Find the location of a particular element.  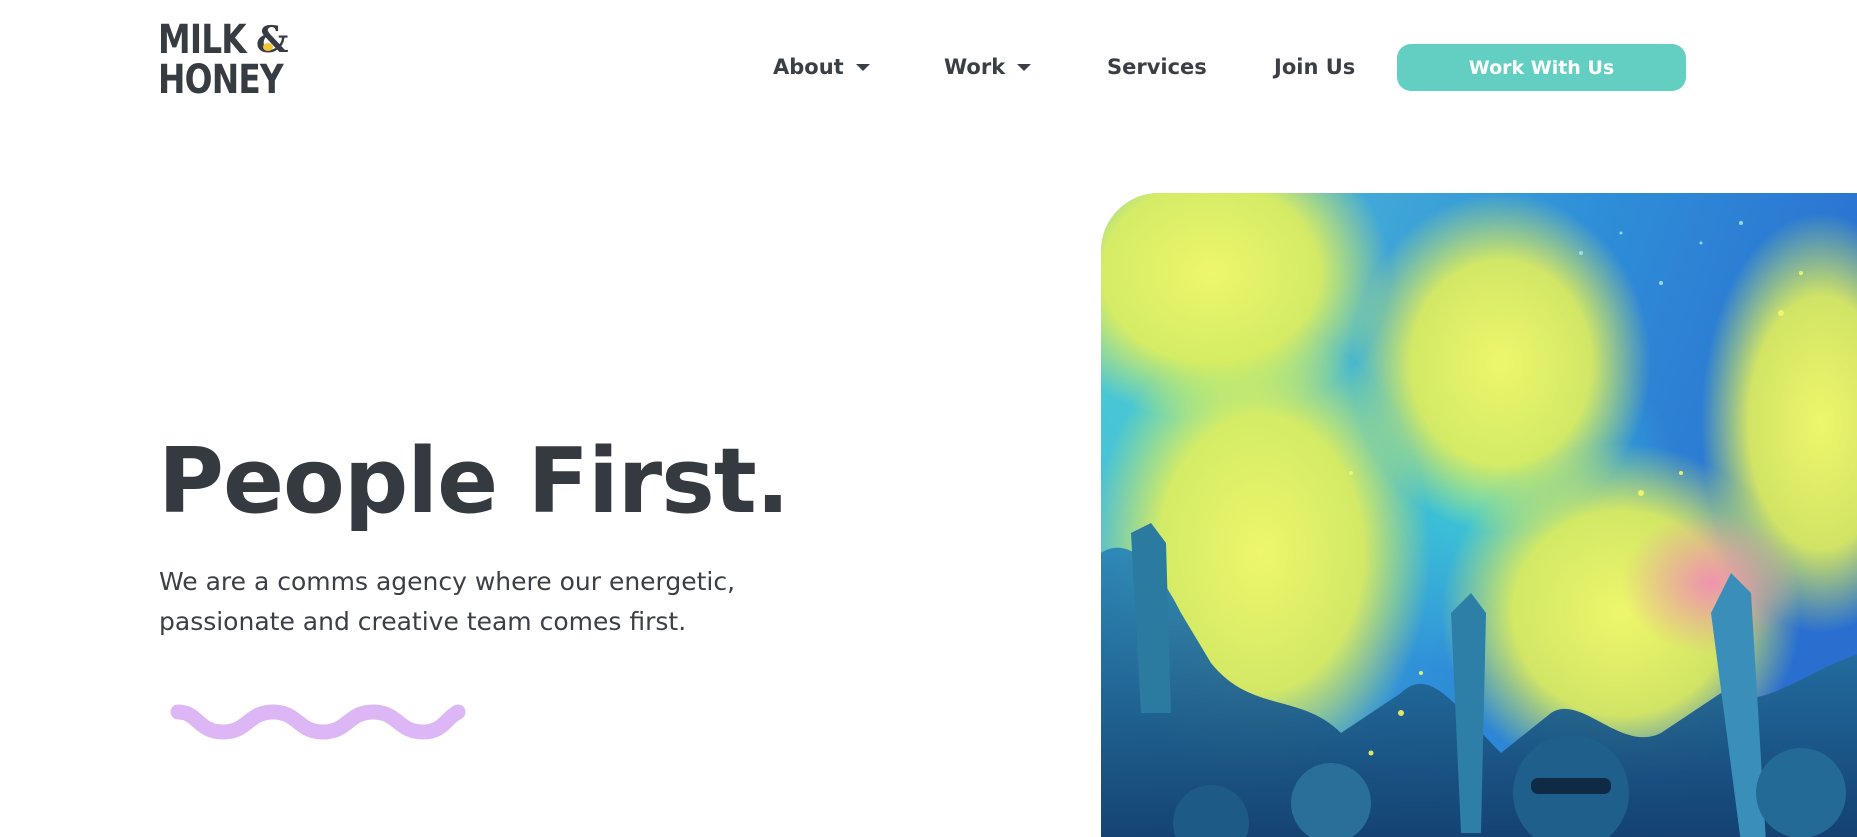

nav-item-about: About is located at coordinates (821, 67).